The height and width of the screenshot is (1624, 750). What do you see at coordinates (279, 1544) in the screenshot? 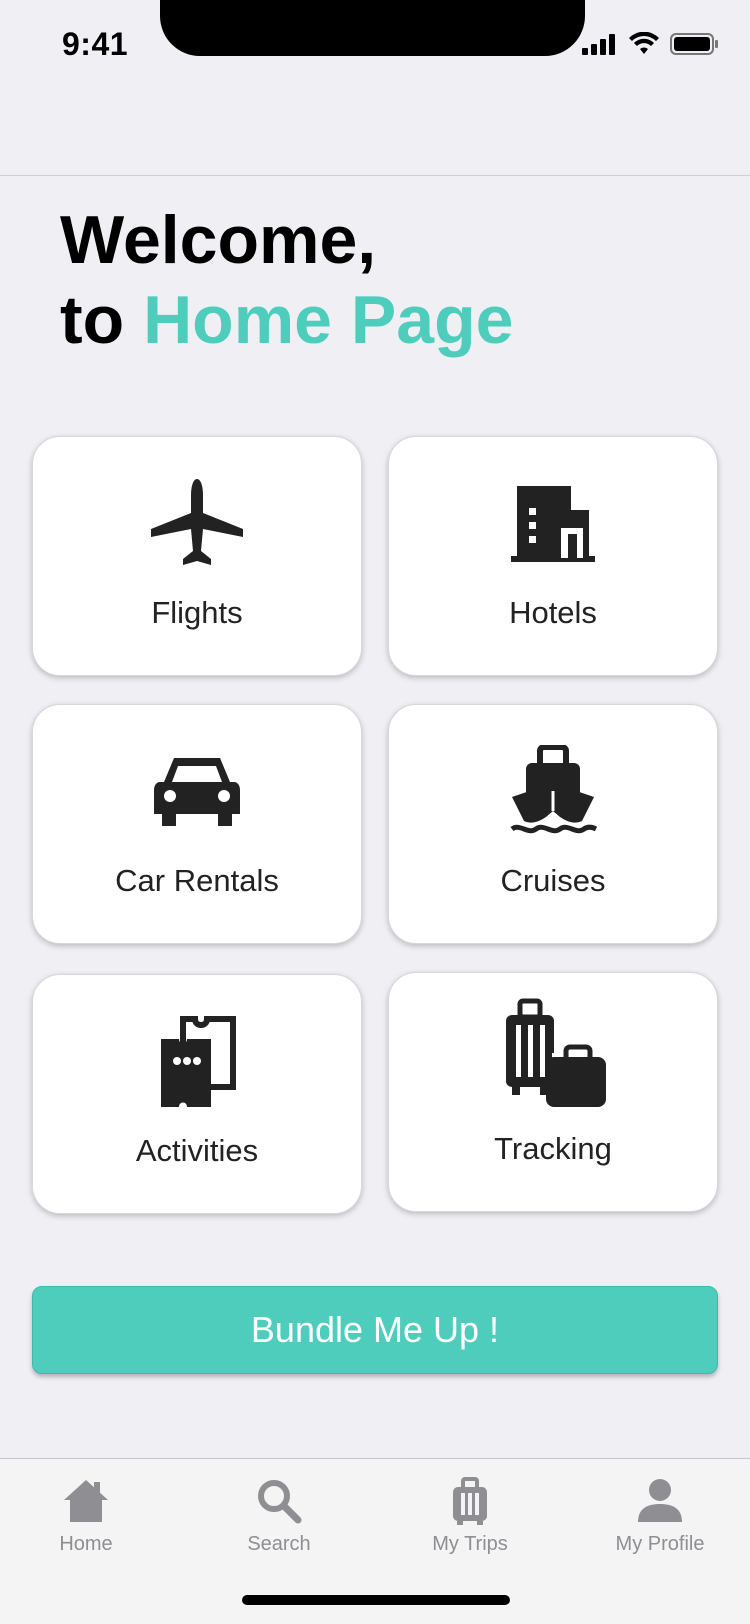
I see `tab-label: Search` at bounding box center [279, 1544].